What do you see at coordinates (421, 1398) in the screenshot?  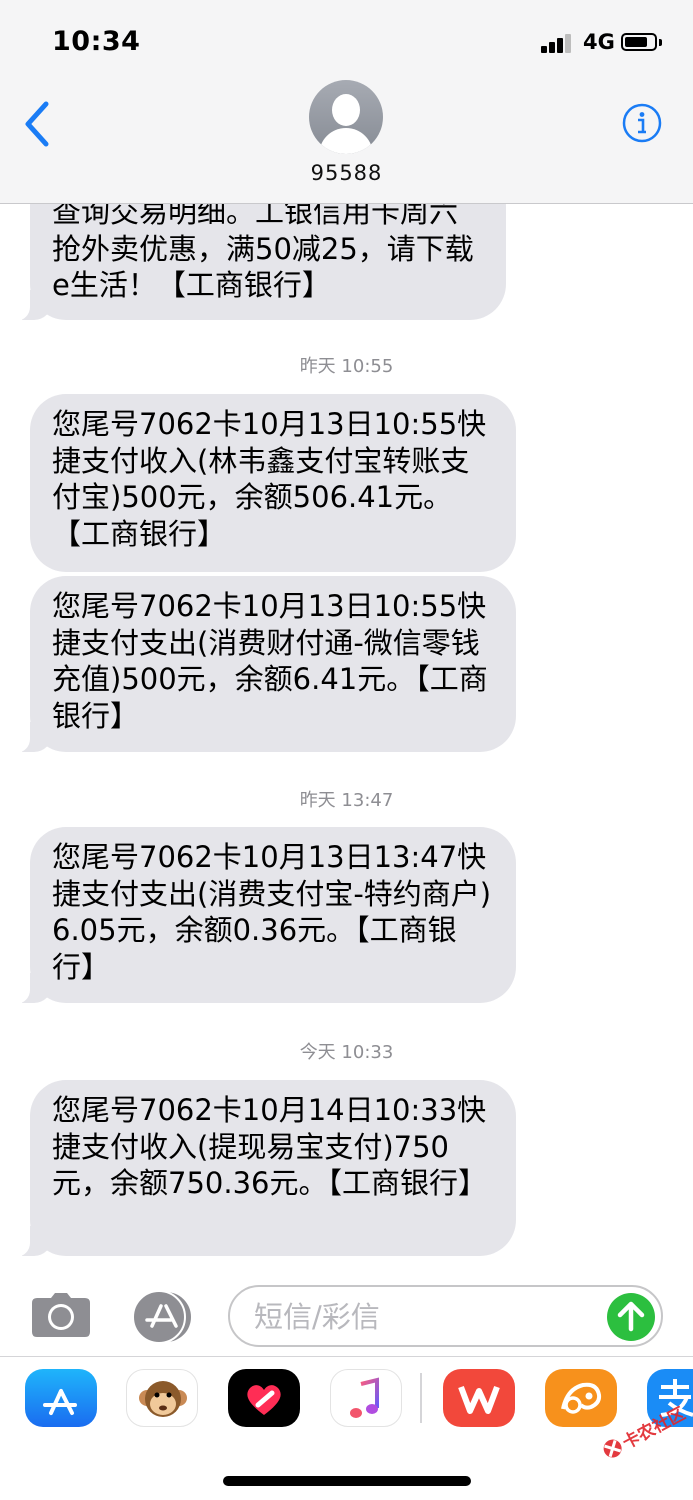 I see `drawer-divider` at bounding box center [421, 1398].